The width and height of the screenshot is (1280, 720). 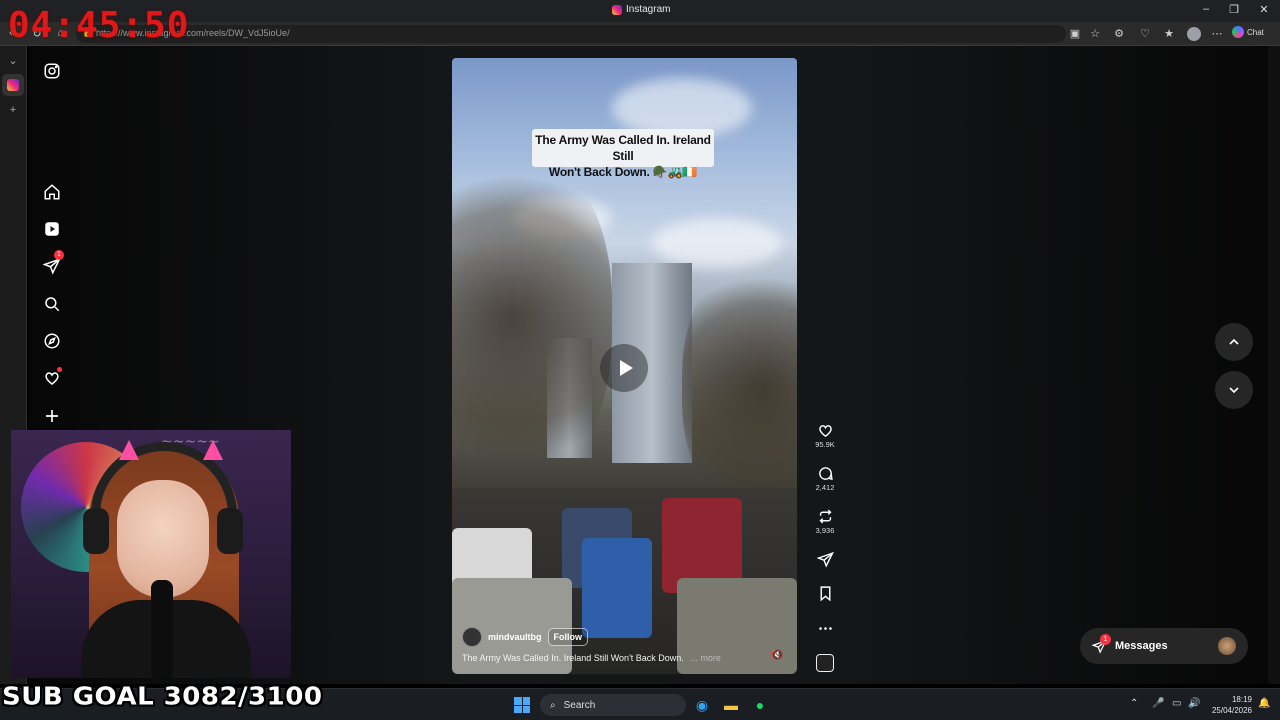 I want to click on copilot-chat-button: Chat, so click(x=1248, y=32).